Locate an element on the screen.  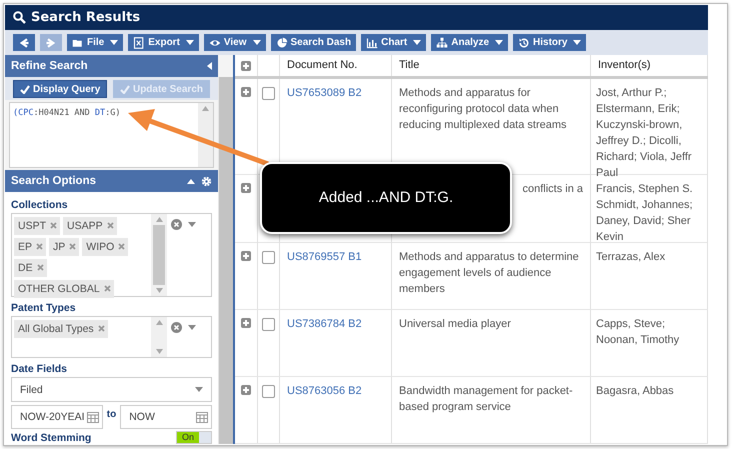
expand-all-icon is located at coordinates (246, 66).